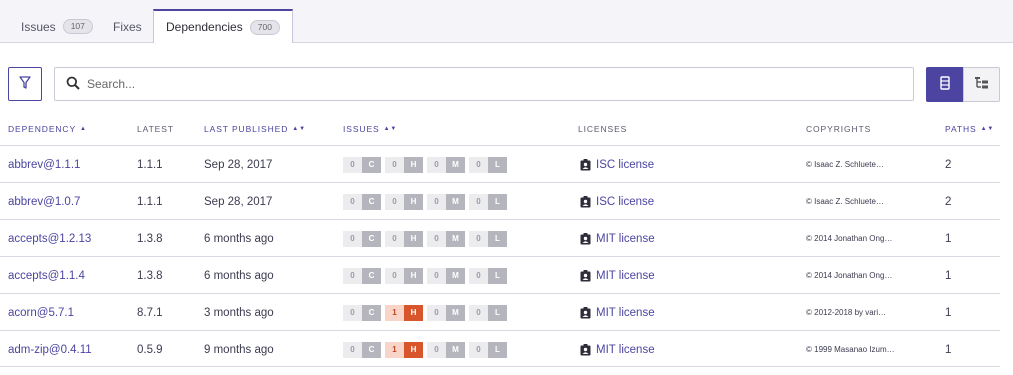 The image size is (1013, 375). Describe the element at coordinates (50, 350) in the screenshot. I see `dependency-link: adm-zip@0.4.11` at that location.